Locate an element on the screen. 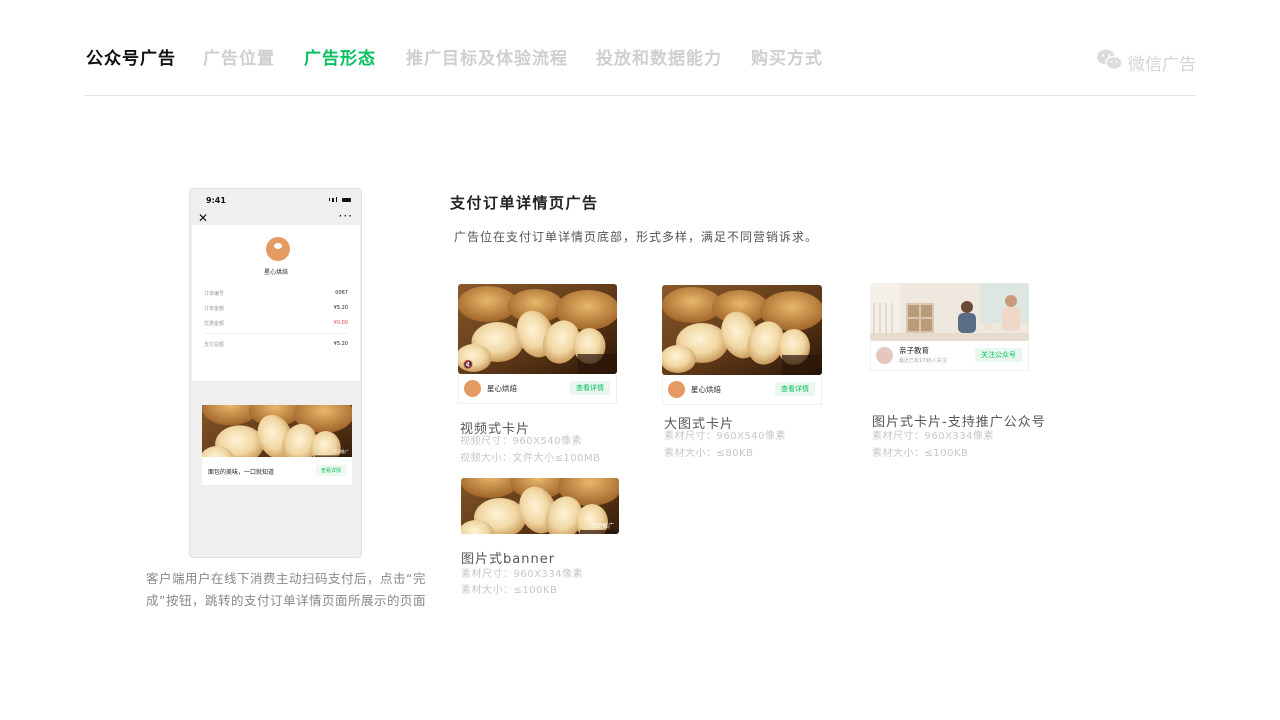 This screenshot has height=720, width=1280. phone-status-bar: 9:41 is located at coordinates (275, 200).